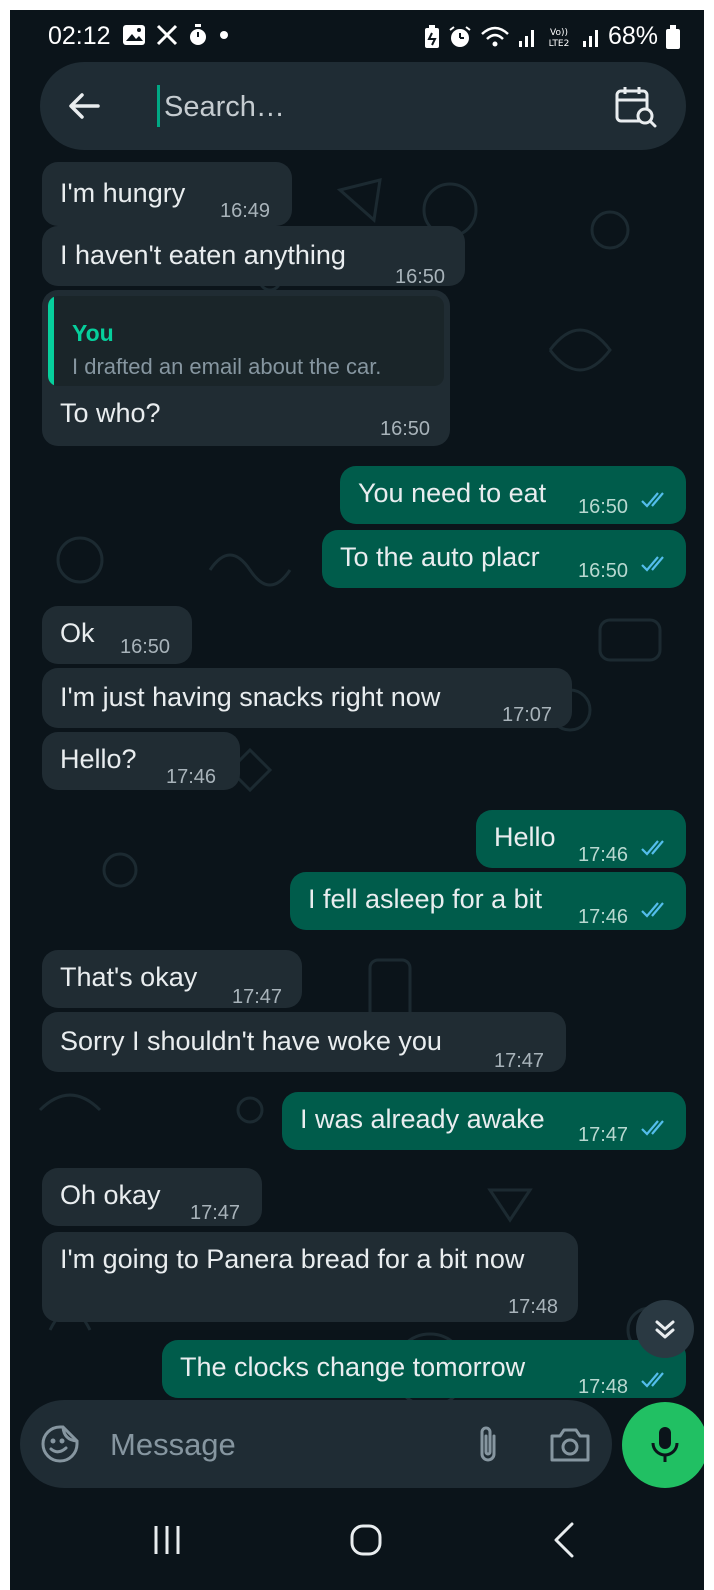  Describe the element at coordinates (98, 759) in the screenshot. I see `message-text: Hello?` at that location.